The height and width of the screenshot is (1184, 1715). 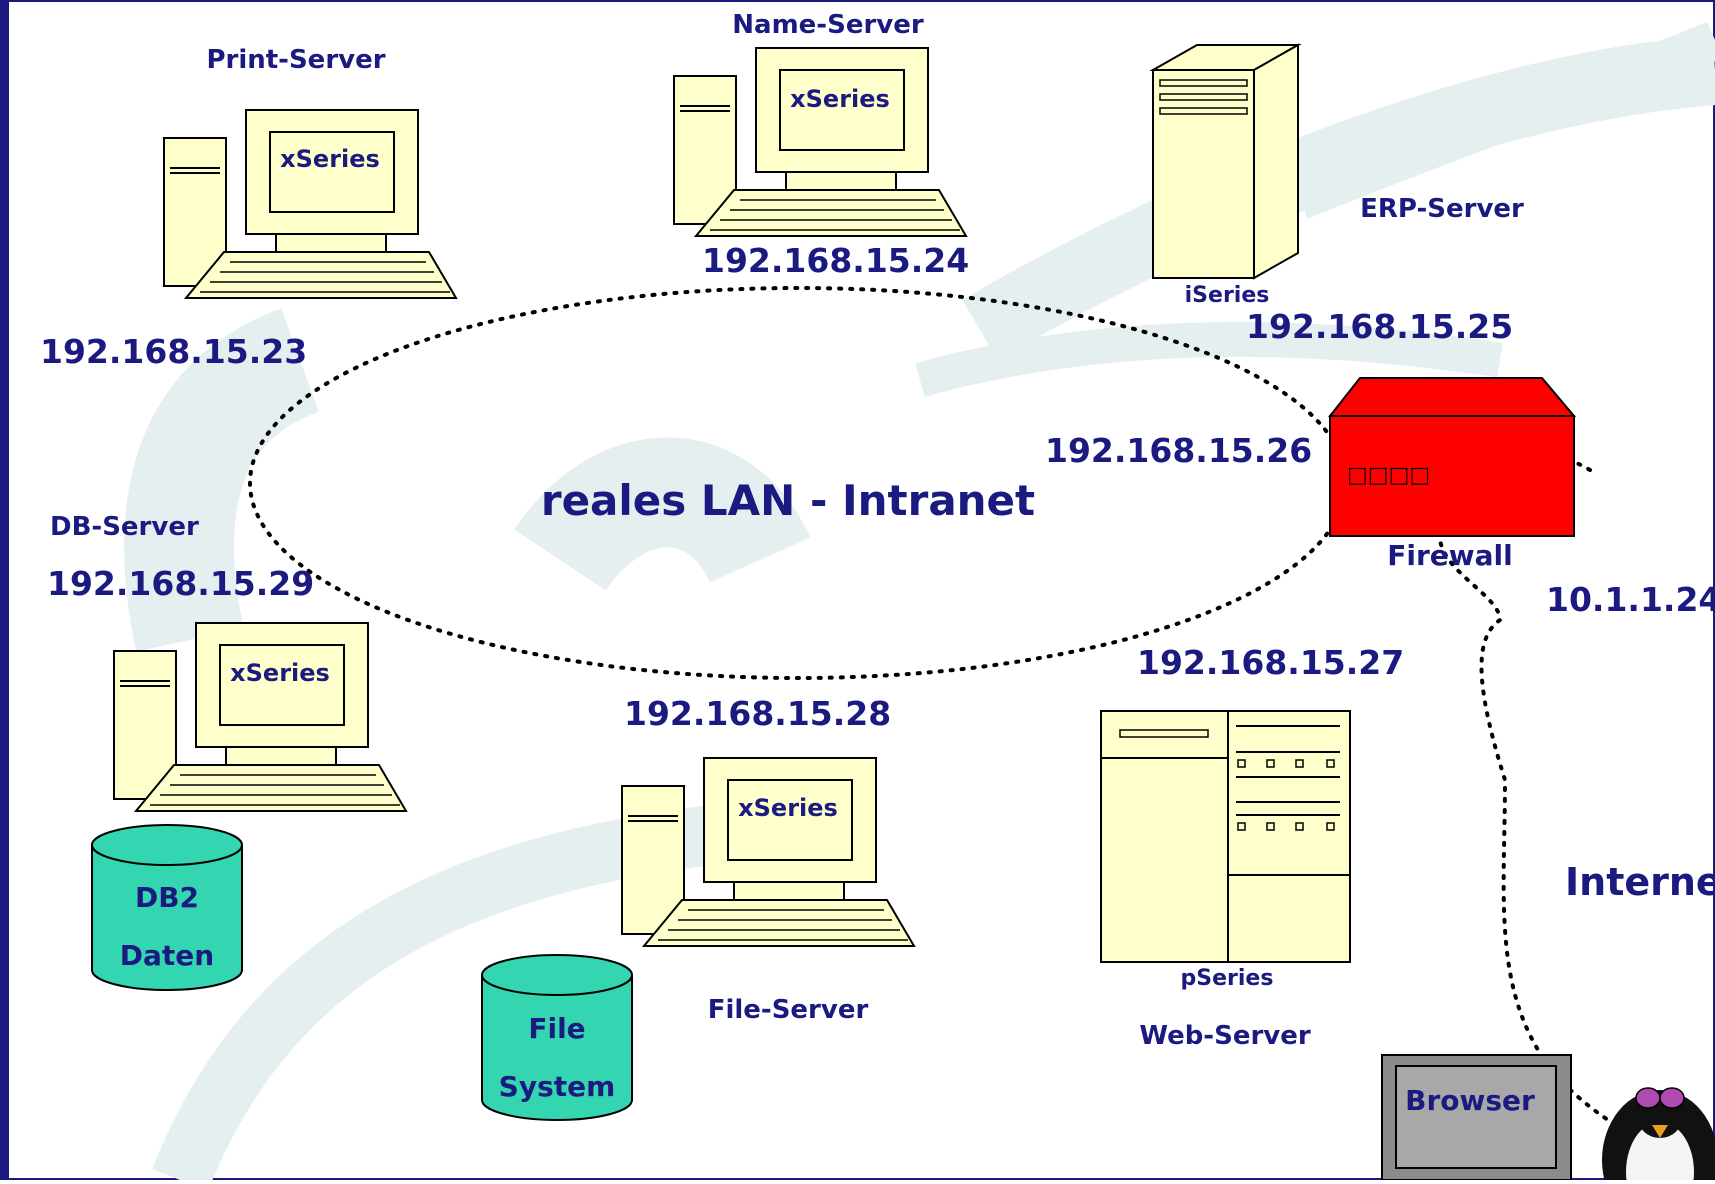 What do you see at coordinates (1225, 161) in the screenshot?
I see `erp-server-tower` at bounding box center [1225, 161].